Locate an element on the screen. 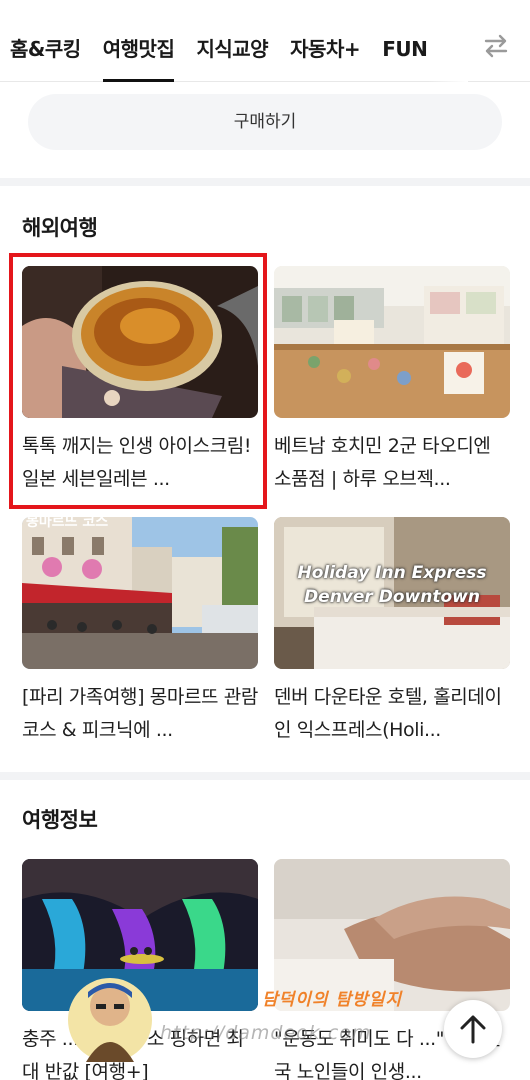 The image size is (530, 1080). tab-fade is located at coordinates (448, 41).